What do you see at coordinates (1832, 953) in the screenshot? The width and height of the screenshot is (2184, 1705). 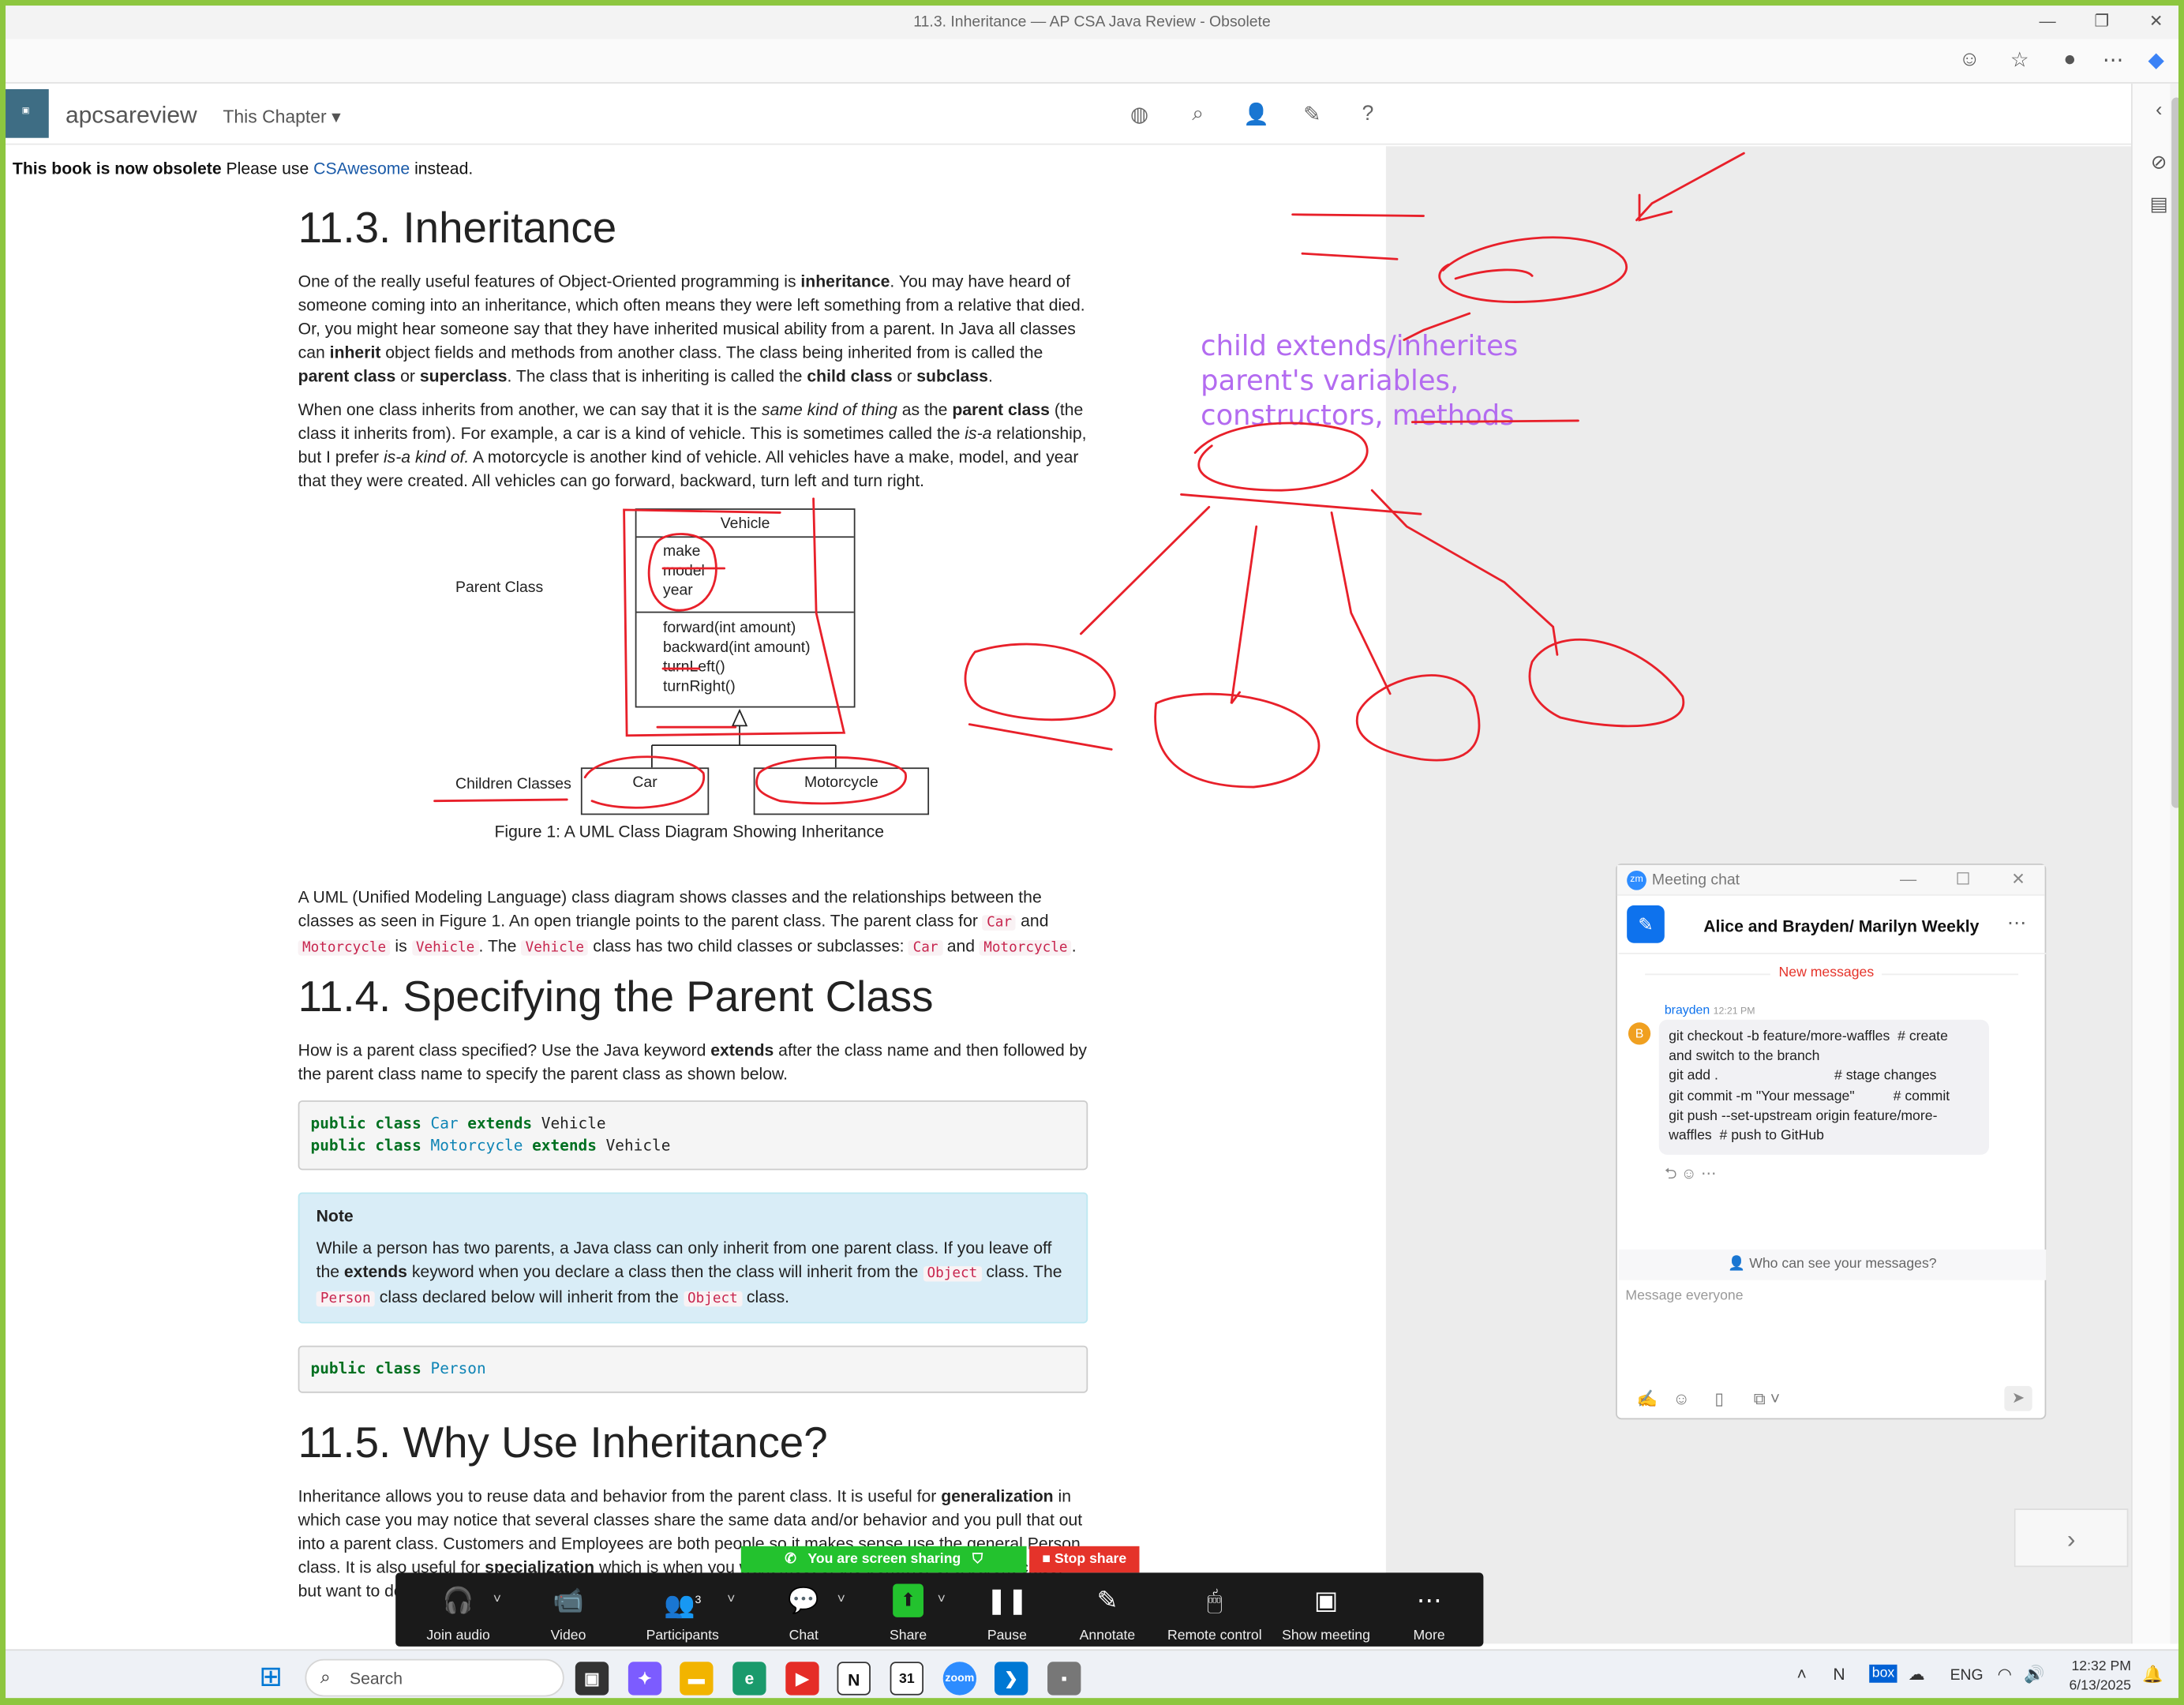 I see `divider` at bounding box center [1832, 953].